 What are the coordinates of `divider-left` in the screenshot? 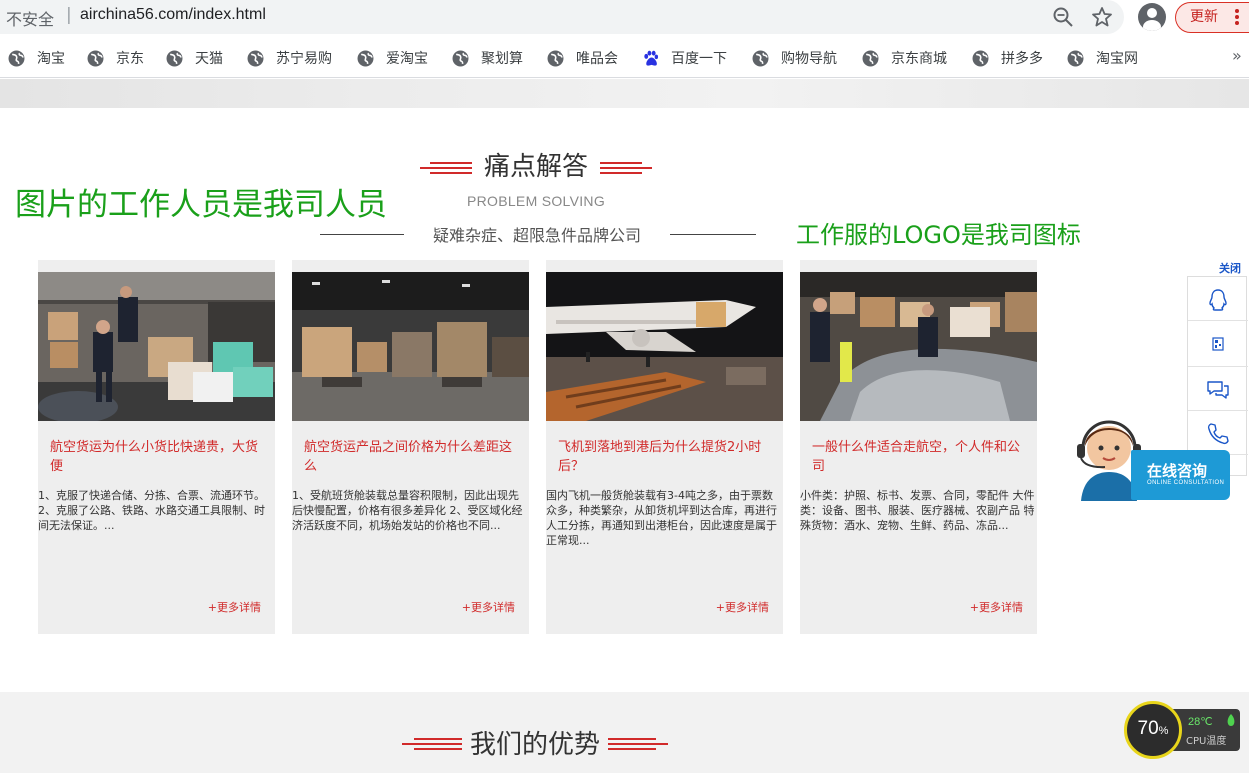 It's located at (362, 234).